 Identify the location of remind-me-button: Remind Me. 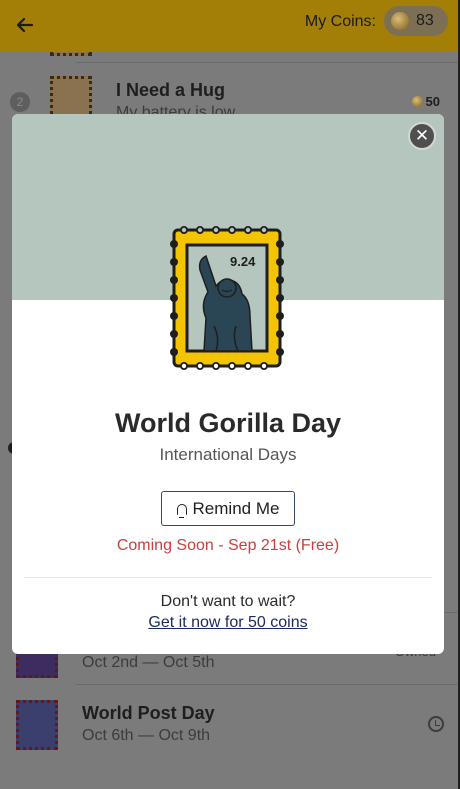
(228, 508).